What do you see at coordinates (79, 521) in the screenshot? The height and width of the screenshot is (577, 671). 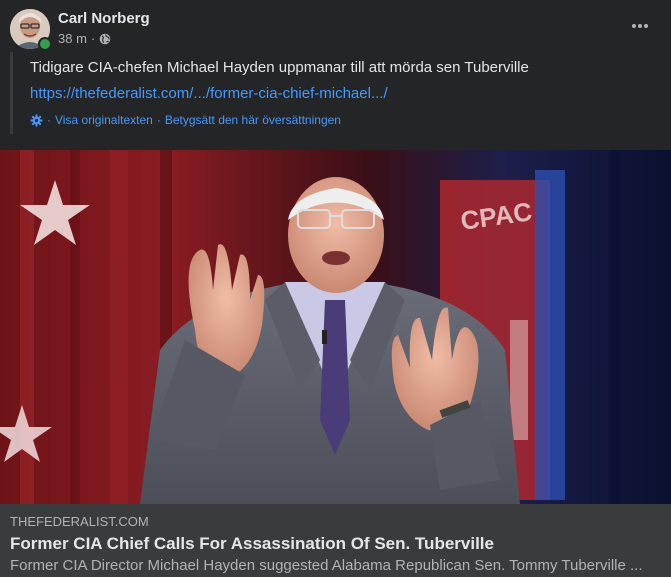 I see `link-domain: THEFEDERALIST.COM` at bounding box center [79, 521].